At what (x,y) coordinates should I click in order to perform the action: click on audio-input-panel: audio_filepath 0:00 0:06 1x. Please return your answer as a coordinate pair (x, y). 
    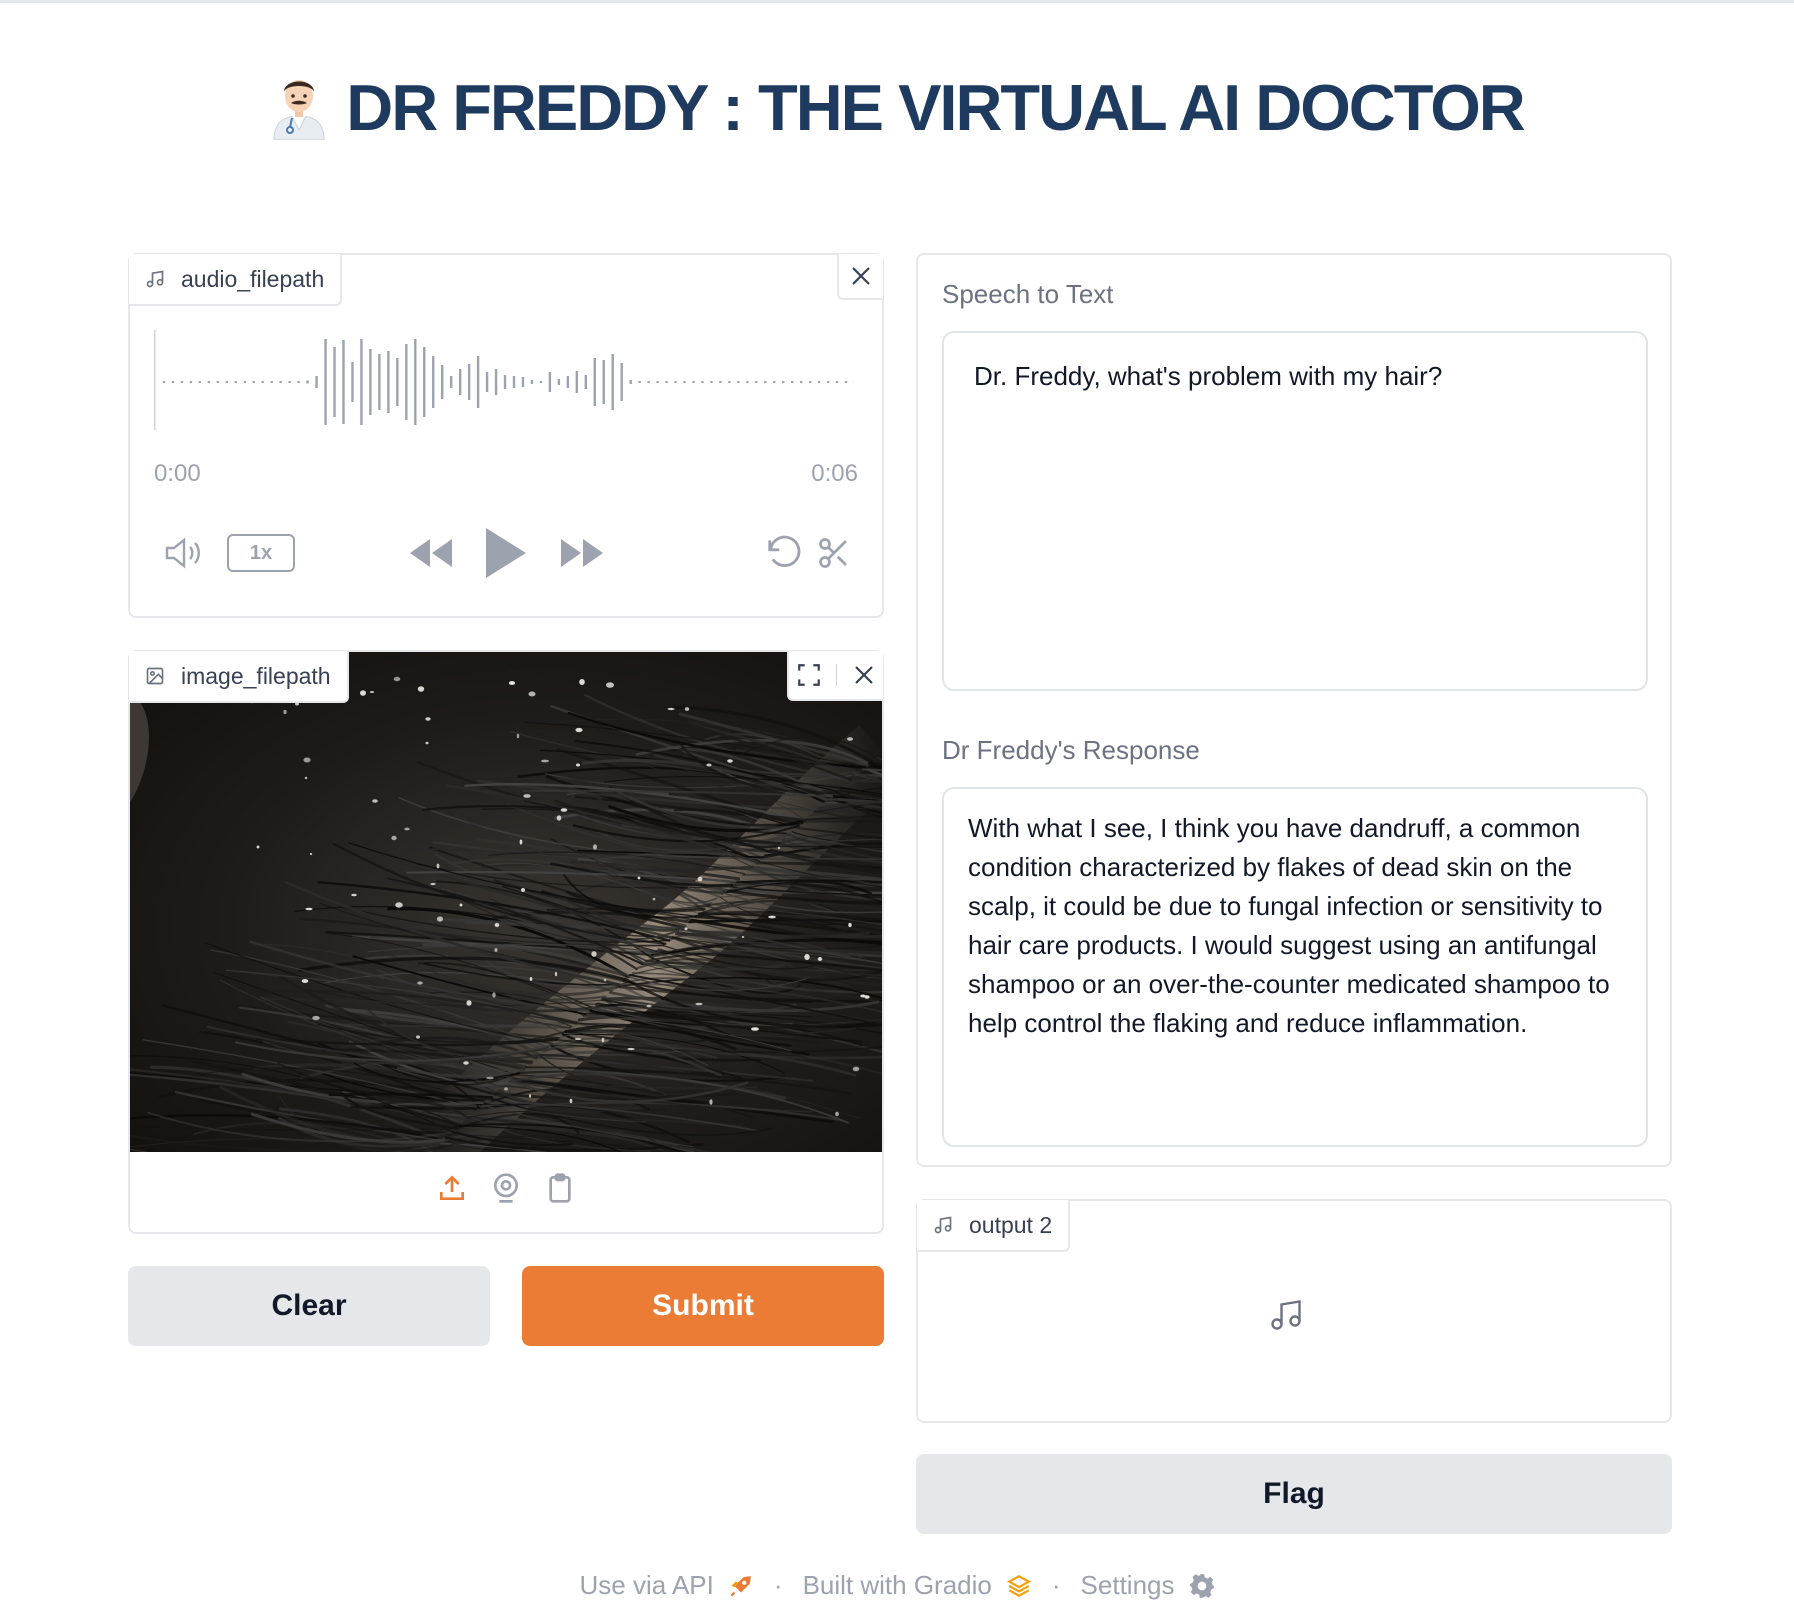
    Looking at the image, I should click on (506, 435).